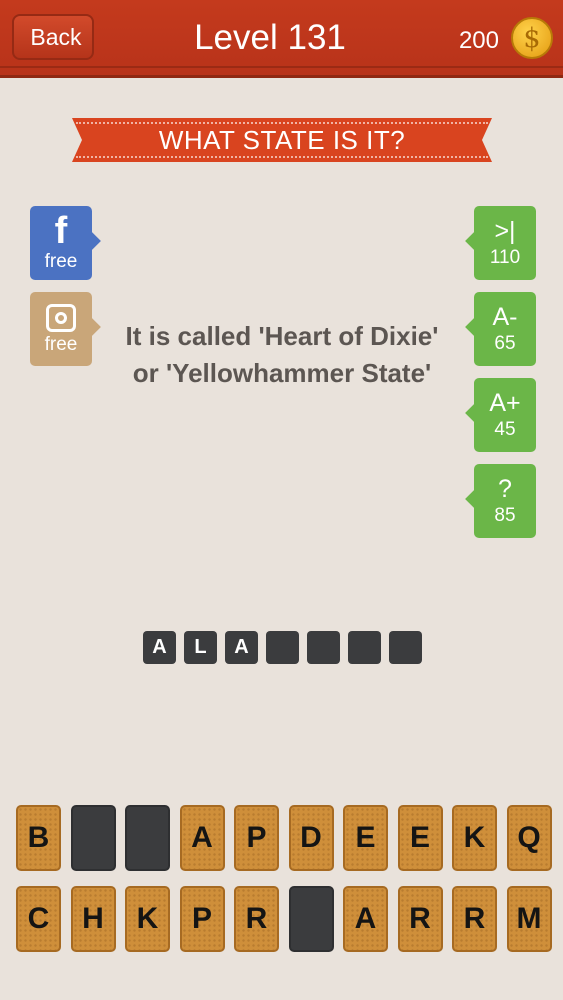 This screenshot has height=1000, width=563. I want to click on facebook-free-button: f free, so click(61, 243).